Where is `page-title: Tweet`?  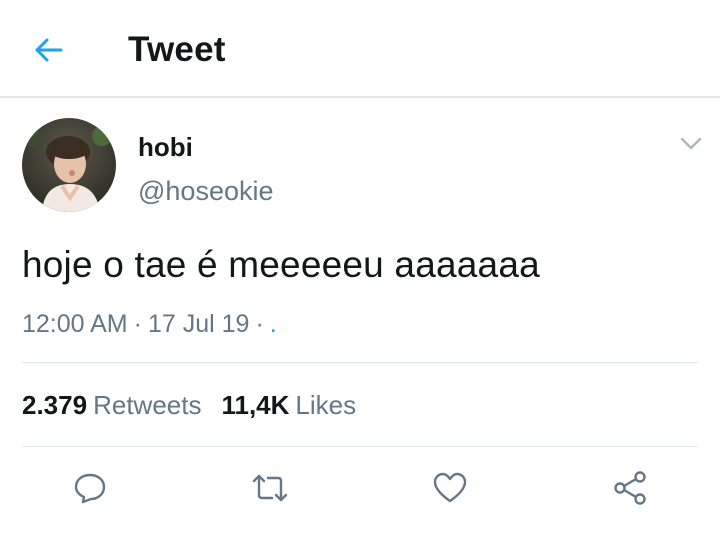 page-title: Tweet is located at coordinates (177, 49).